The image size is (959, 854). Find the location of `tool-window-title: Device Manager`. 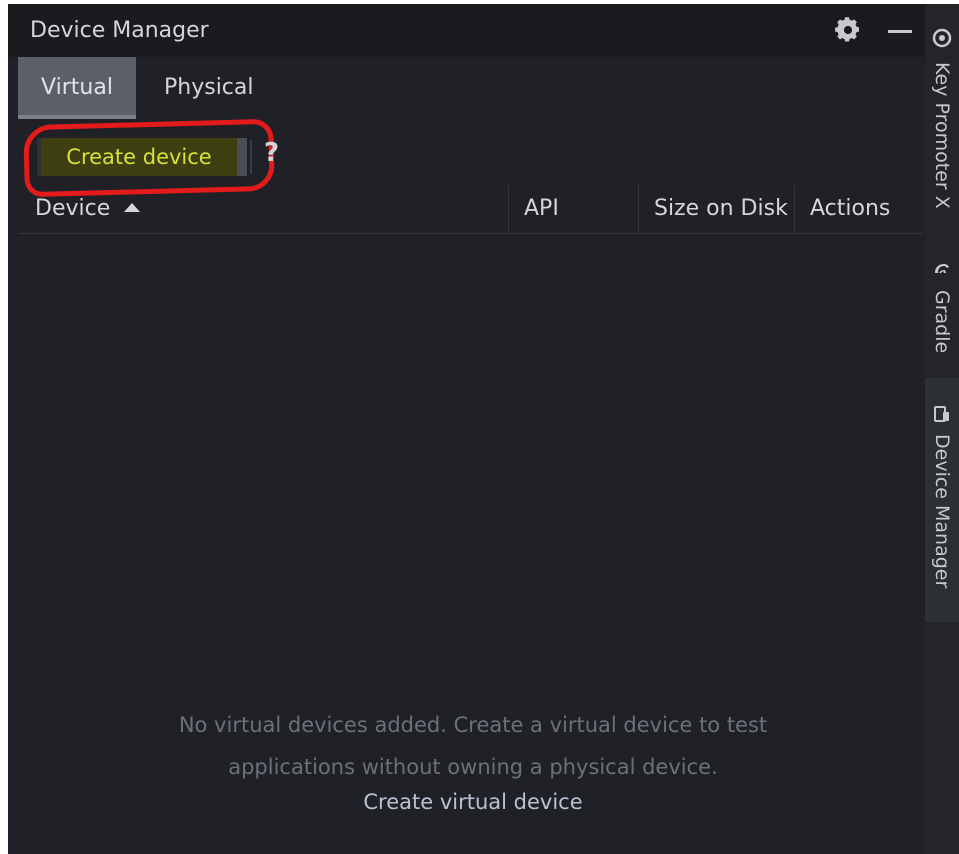

tool-window-title: Device Manager is located at coordinates (119, 30).